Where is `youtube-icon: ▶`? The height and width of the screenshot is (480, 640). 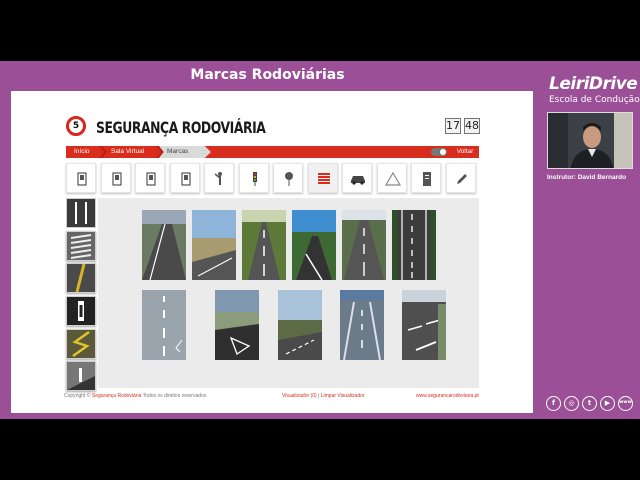
youtube-icon: ▶ is located at coordinates (607, 403).